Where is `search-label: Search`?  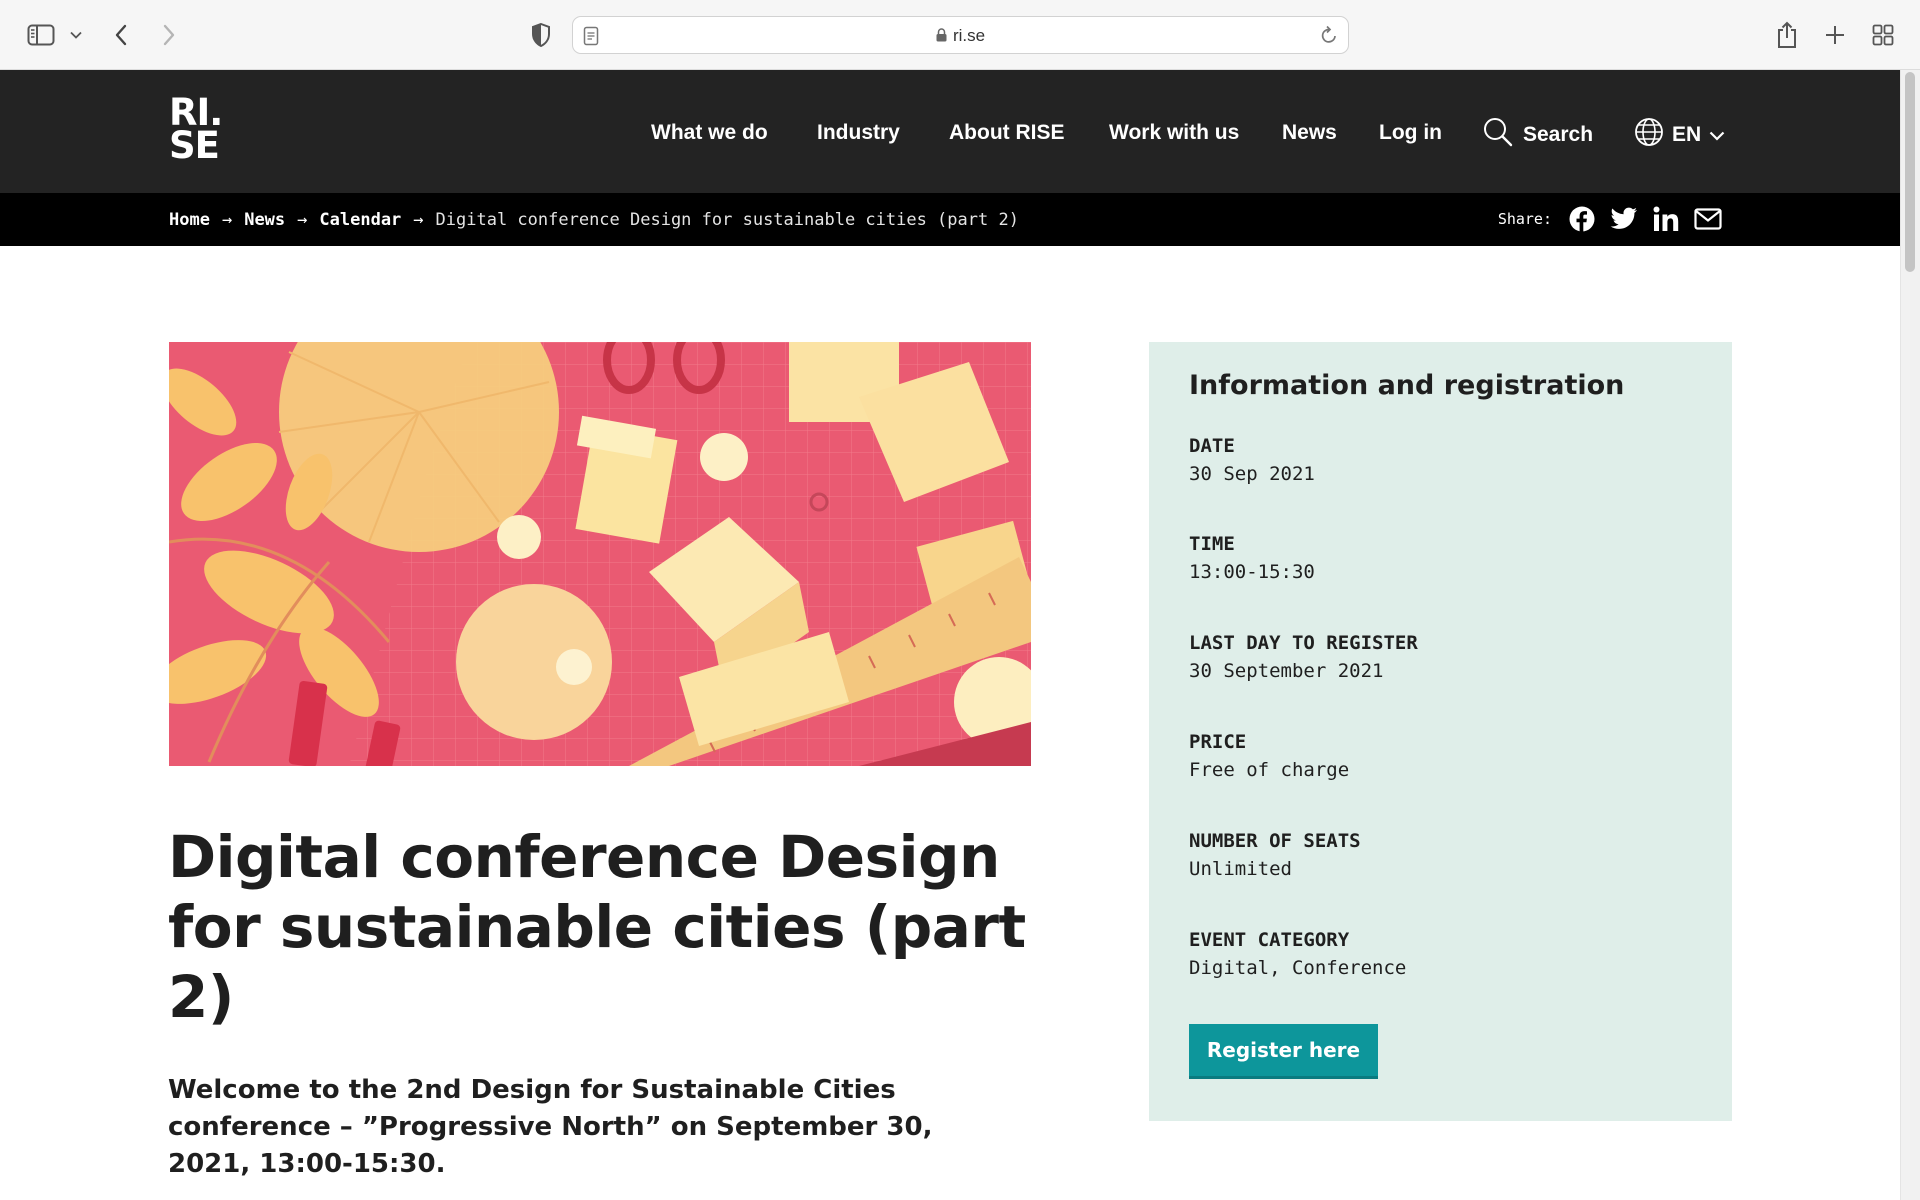
search-label: Search is located at coordinates (1558, 134).